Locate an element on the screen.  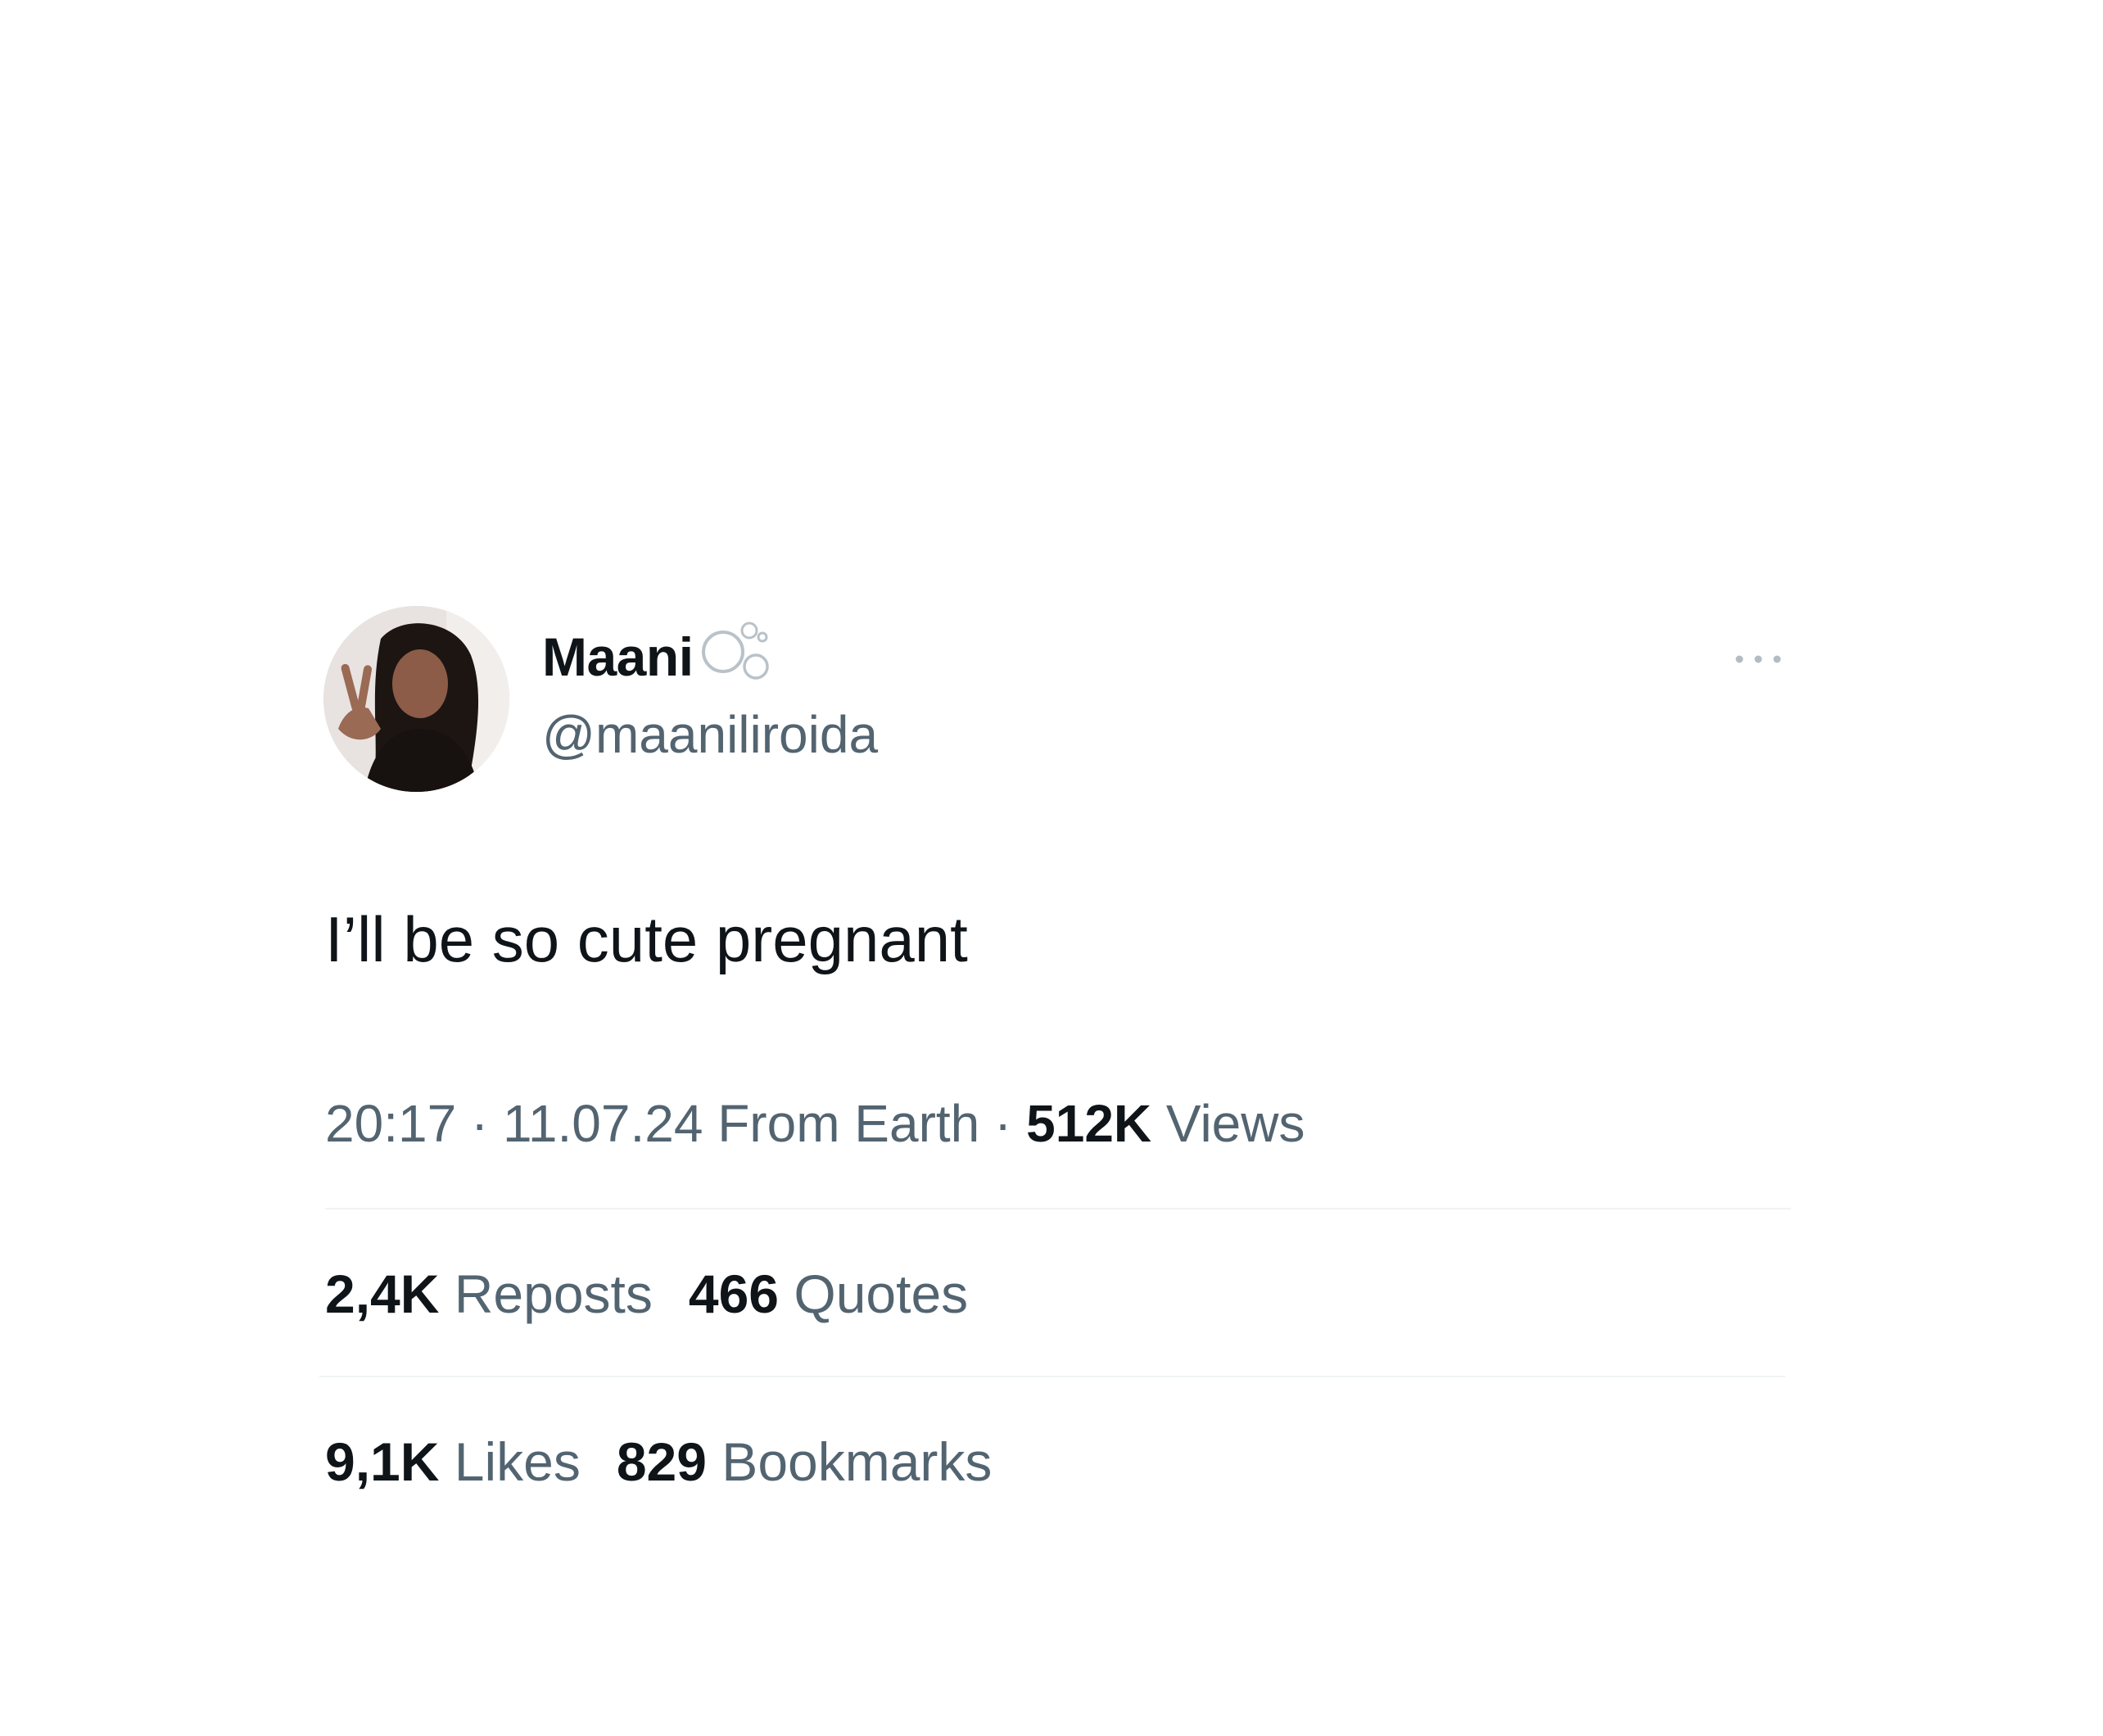
bookmarks-stat: 829 Bookmarks is located at coordinates (805, 1461).